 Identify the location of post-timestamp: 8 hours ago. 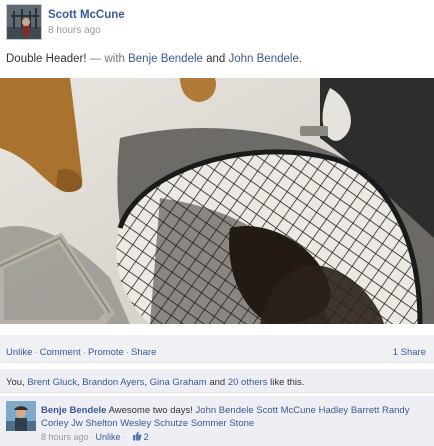
(74, 30).